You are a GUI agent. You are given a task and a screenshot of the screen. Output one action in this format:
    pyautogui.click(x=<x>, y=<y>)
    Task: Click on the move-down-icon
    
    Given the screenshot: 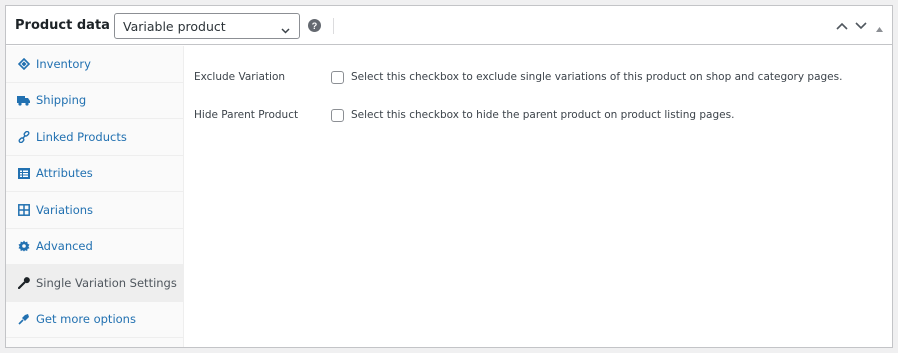 What is the action you would take?
    pyautogui.click(x=861, y=25)
    